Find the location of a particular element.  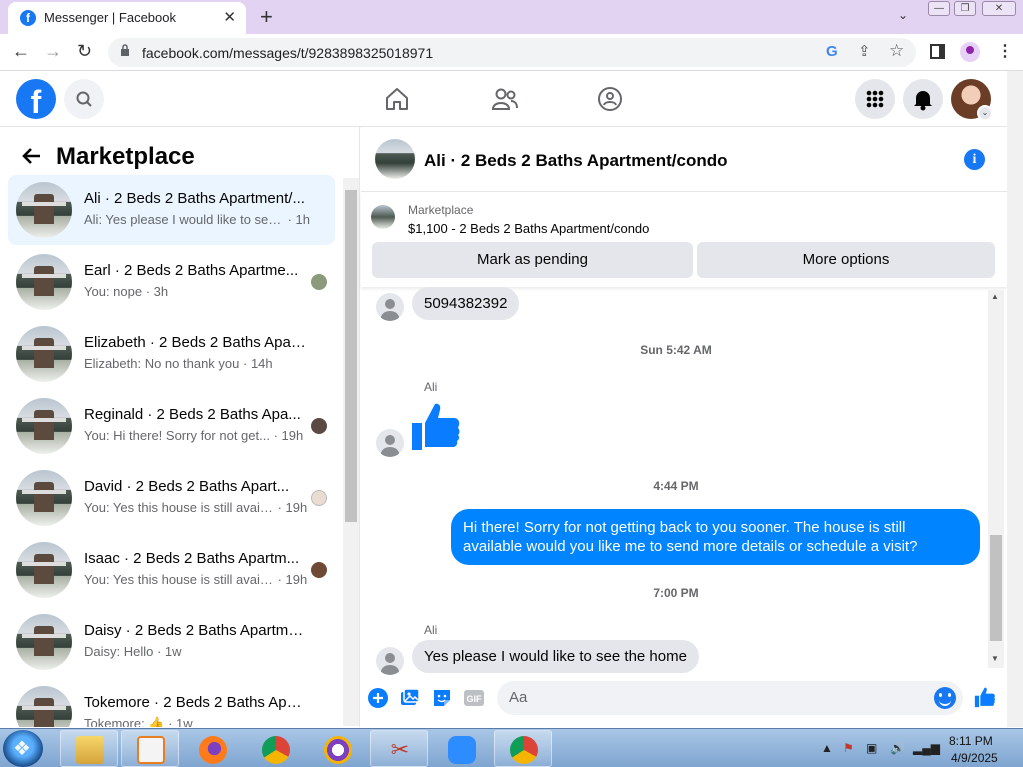

chrome-icon is located at coordinates (524, 750).